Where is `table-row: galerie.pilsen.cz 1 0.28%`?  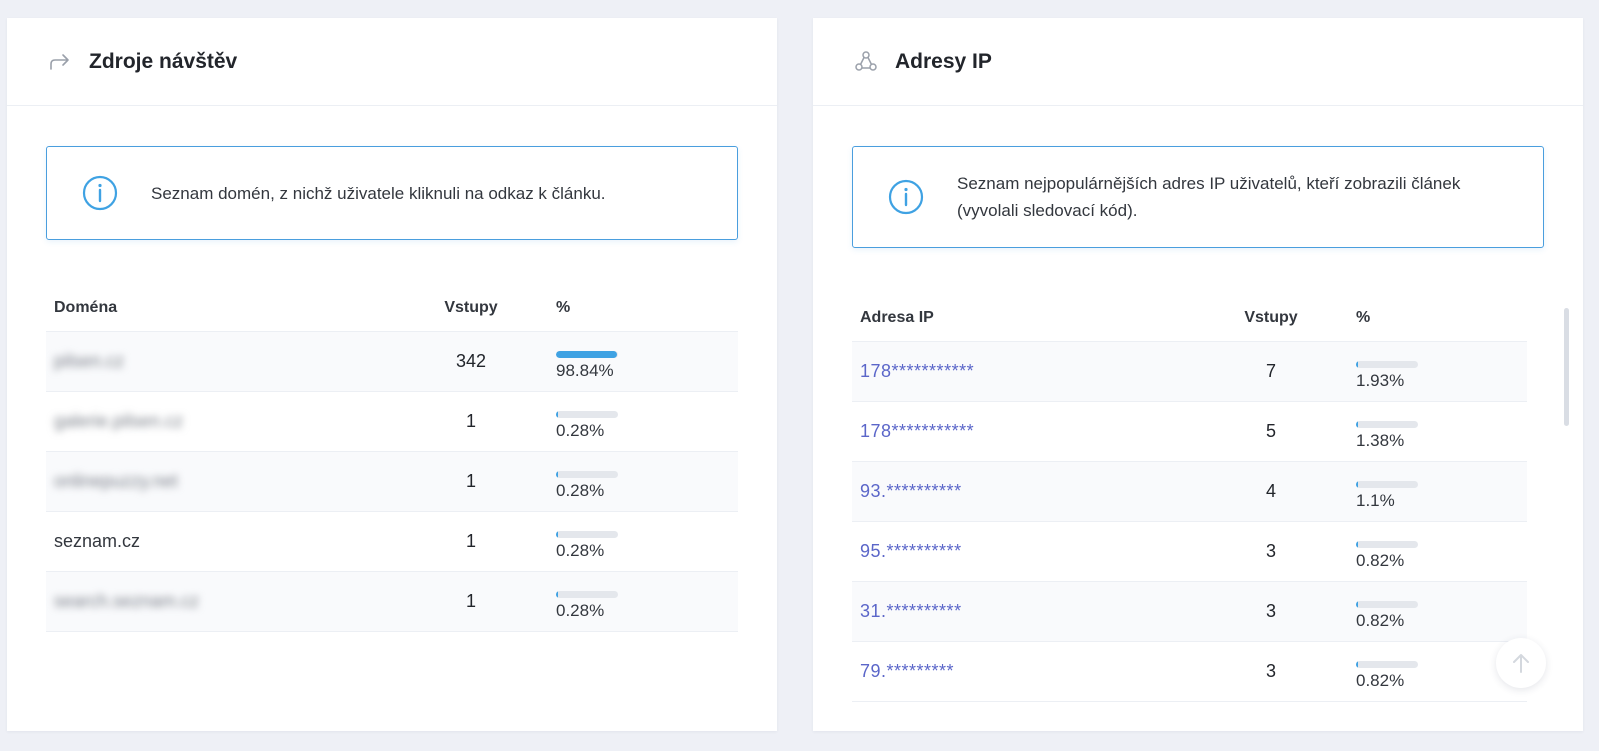
table-row: galerie.pilsen.cz 1 0.28% is located at coordinates (392, 422).